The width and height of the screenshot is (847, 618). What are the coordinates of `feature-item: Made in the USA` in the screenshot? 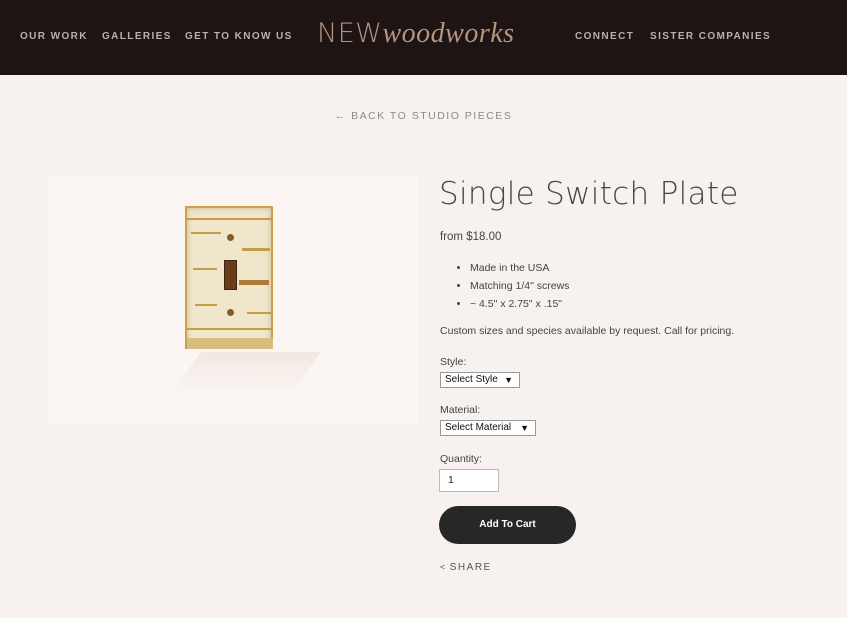 It's located at (519, 268).